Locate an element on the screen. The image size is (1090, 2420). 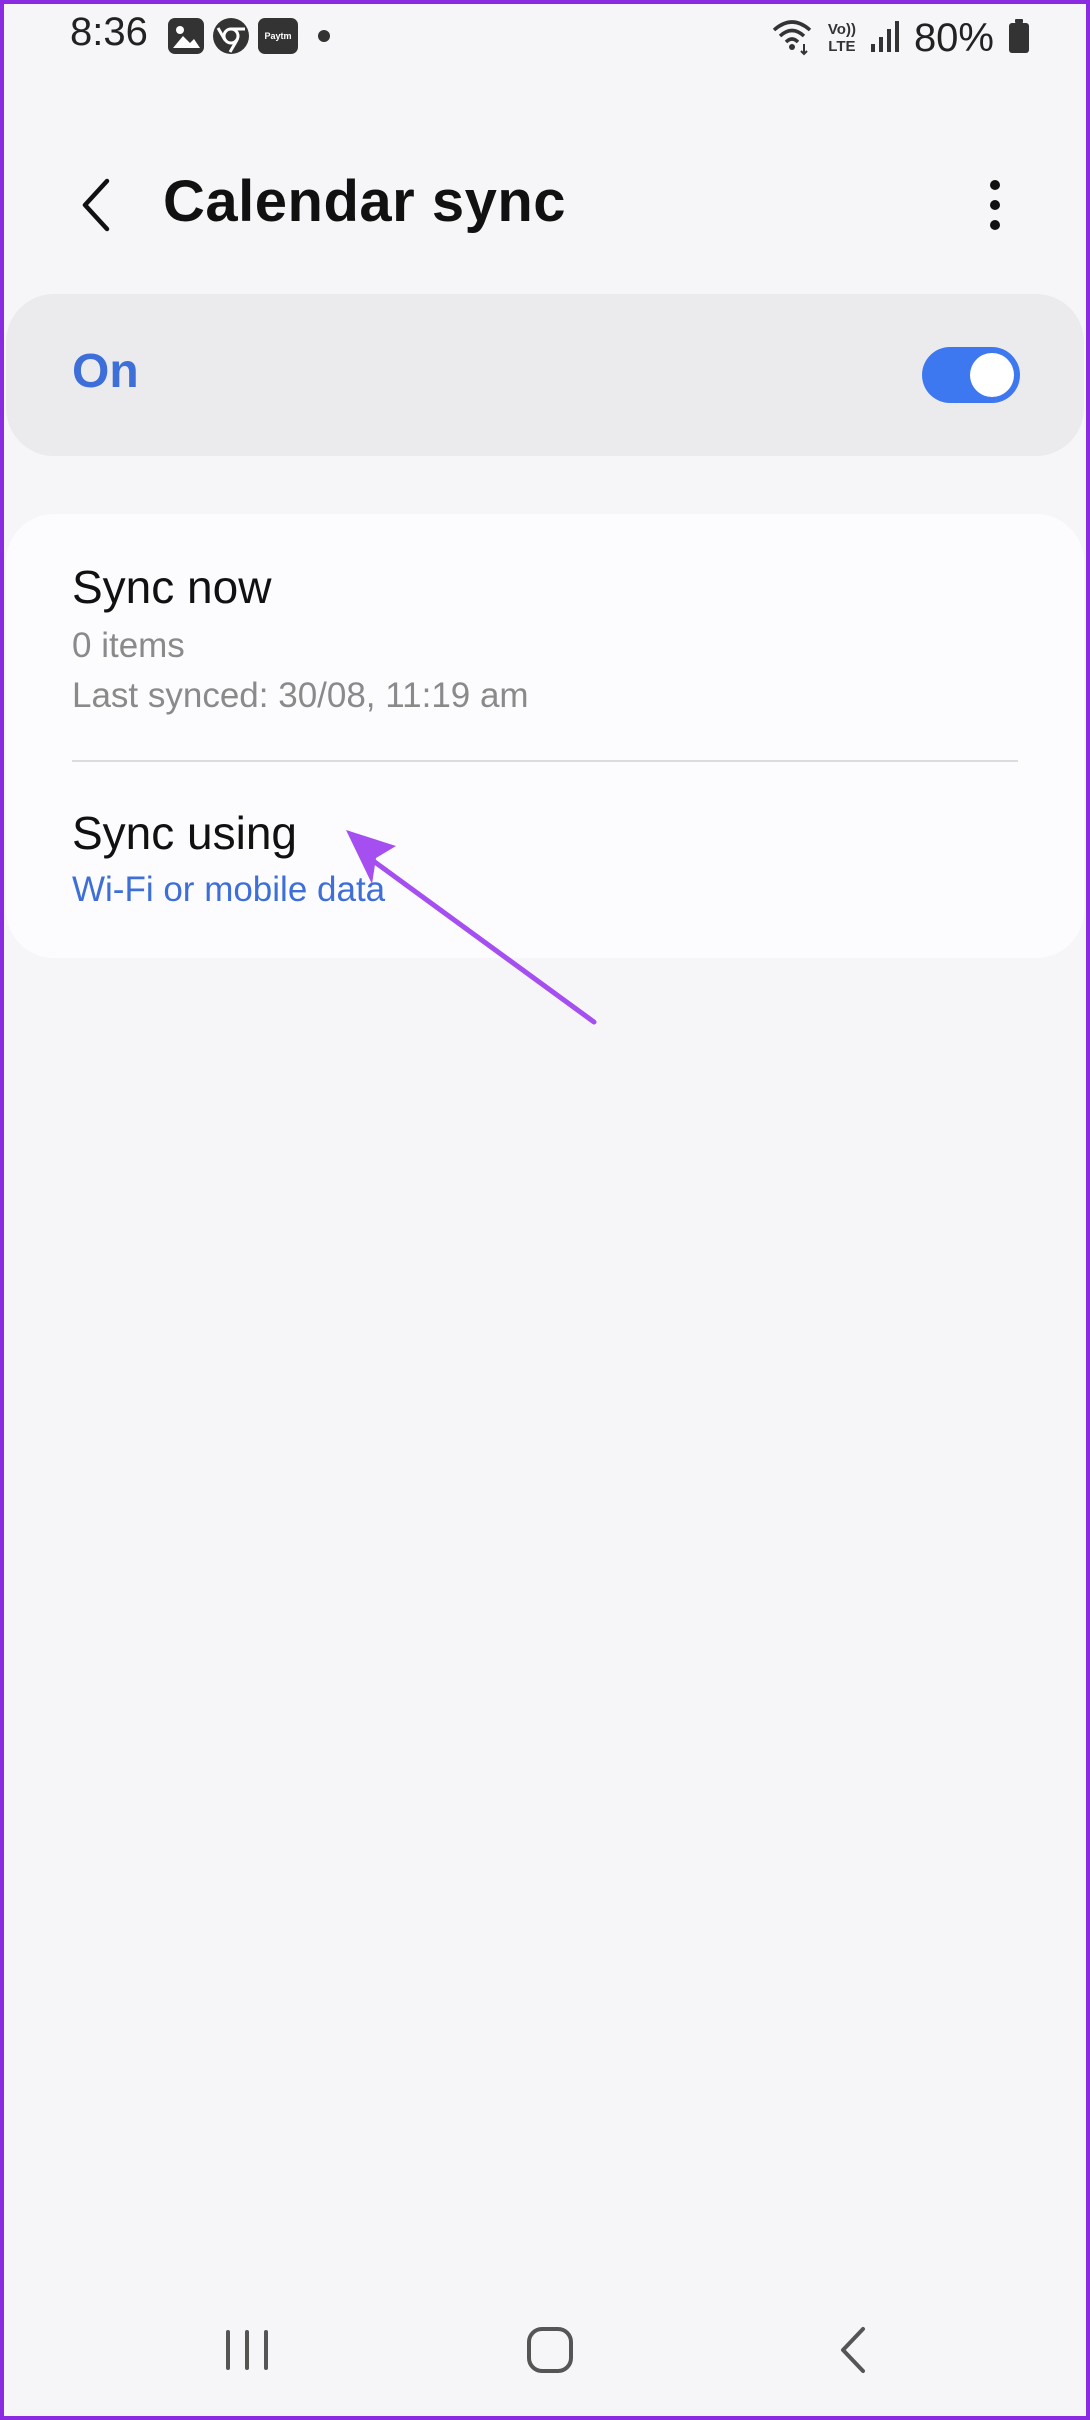
sync-now-items: 0 items is located at coordinates (128, 645).